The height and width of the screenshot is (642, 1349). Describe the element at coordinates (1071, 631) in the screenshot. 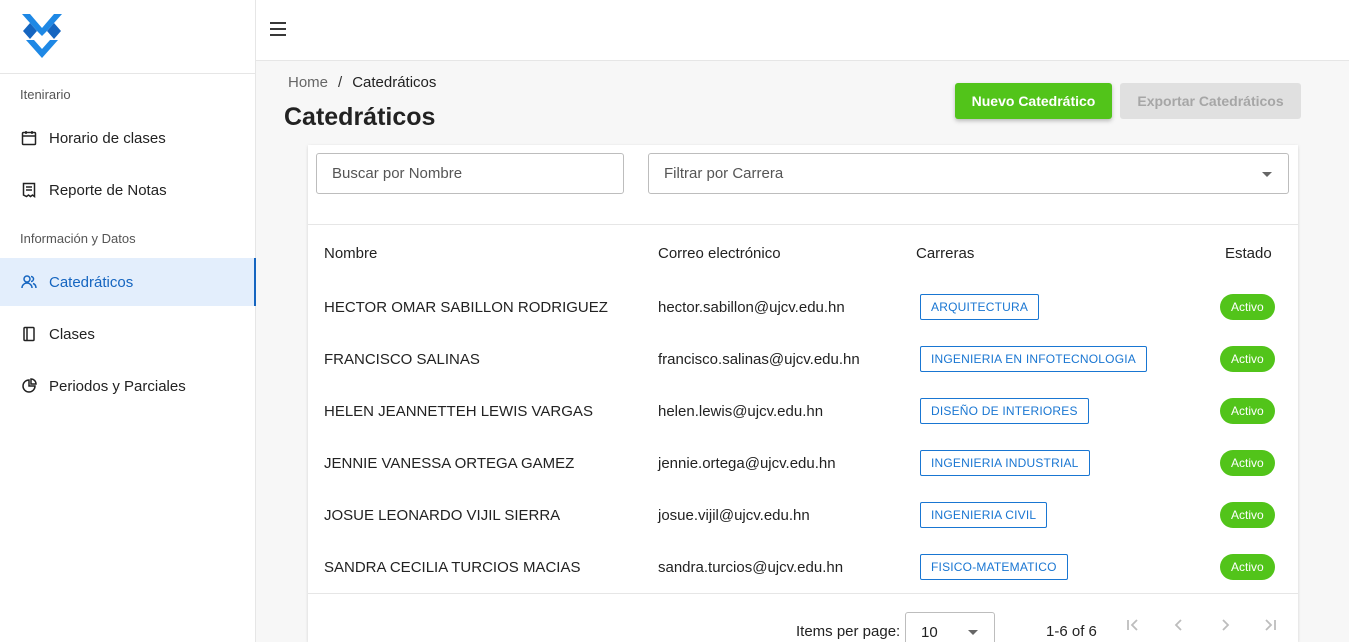

I see `pagination-range: 1-6 of 6` at that location.